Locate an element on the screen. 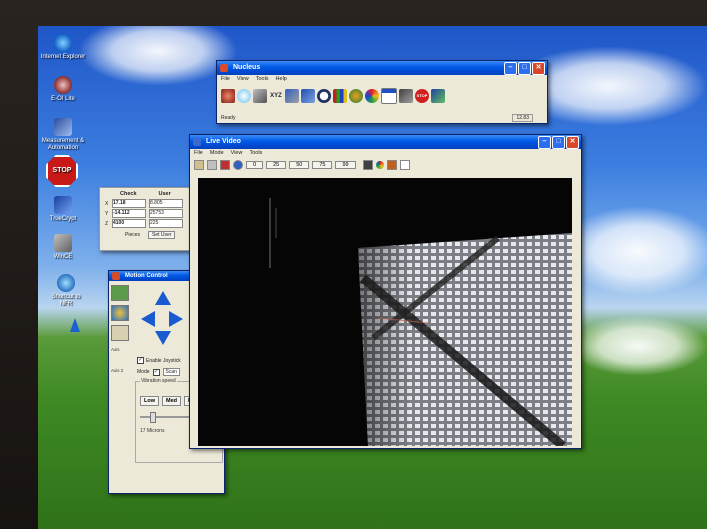  clock-icon is located at coordinates (324, 96).